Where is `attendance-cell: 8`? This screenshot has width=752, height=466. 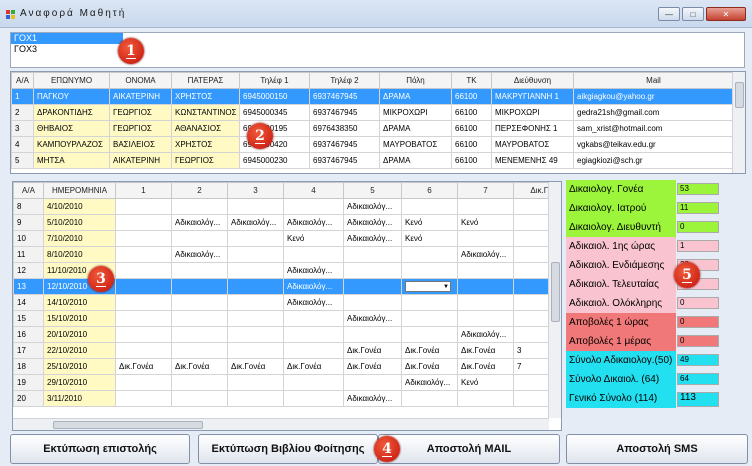 attendance-cell: 8 is located at coordinates (28, 206).